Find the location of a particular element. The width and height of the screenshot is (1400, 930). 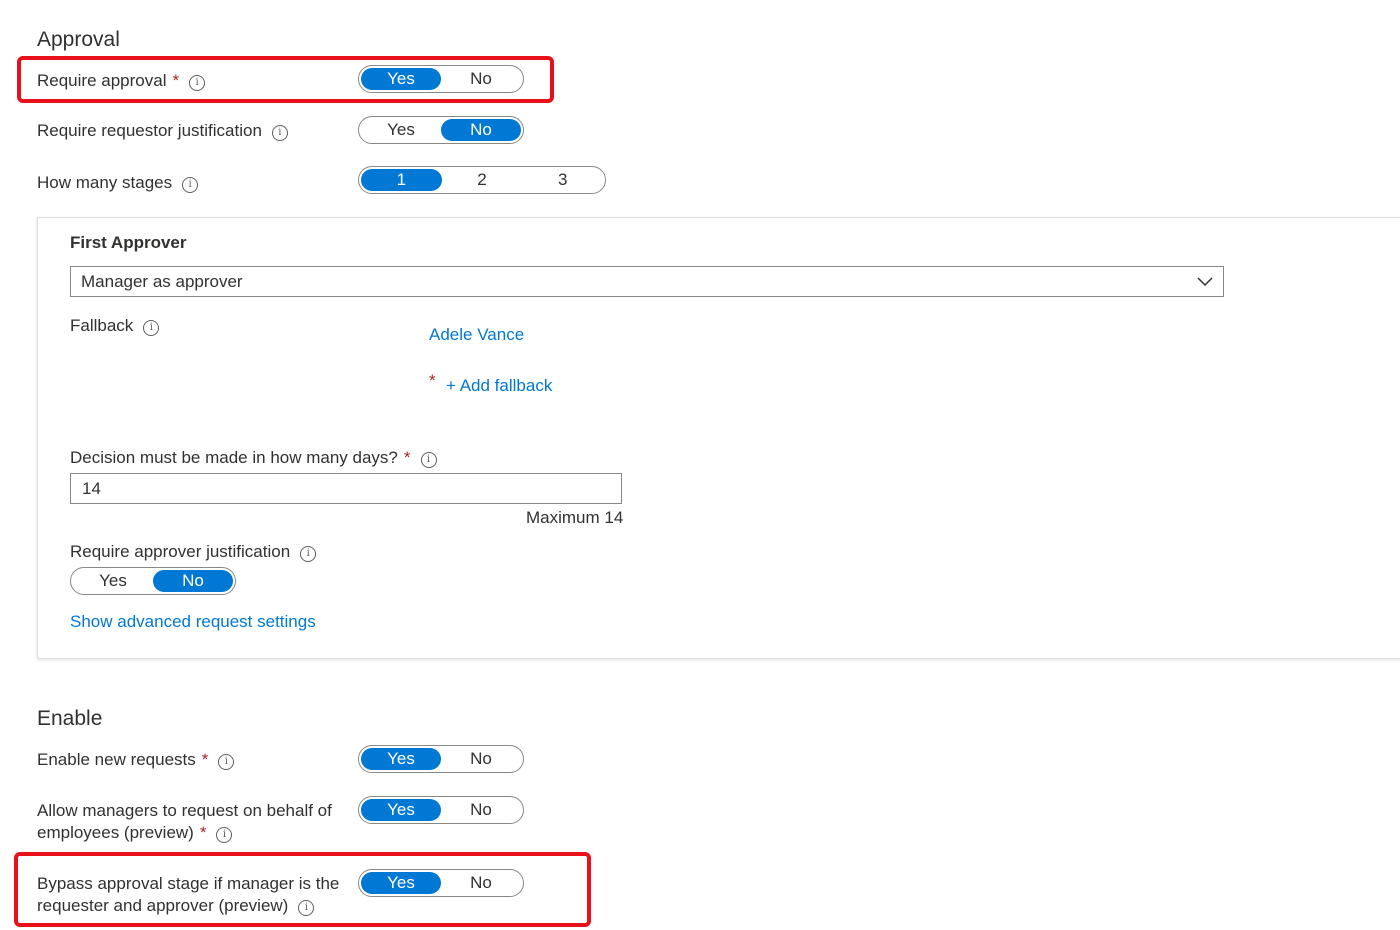

enable-section-title: Enable is located at coordinates (70, 718).